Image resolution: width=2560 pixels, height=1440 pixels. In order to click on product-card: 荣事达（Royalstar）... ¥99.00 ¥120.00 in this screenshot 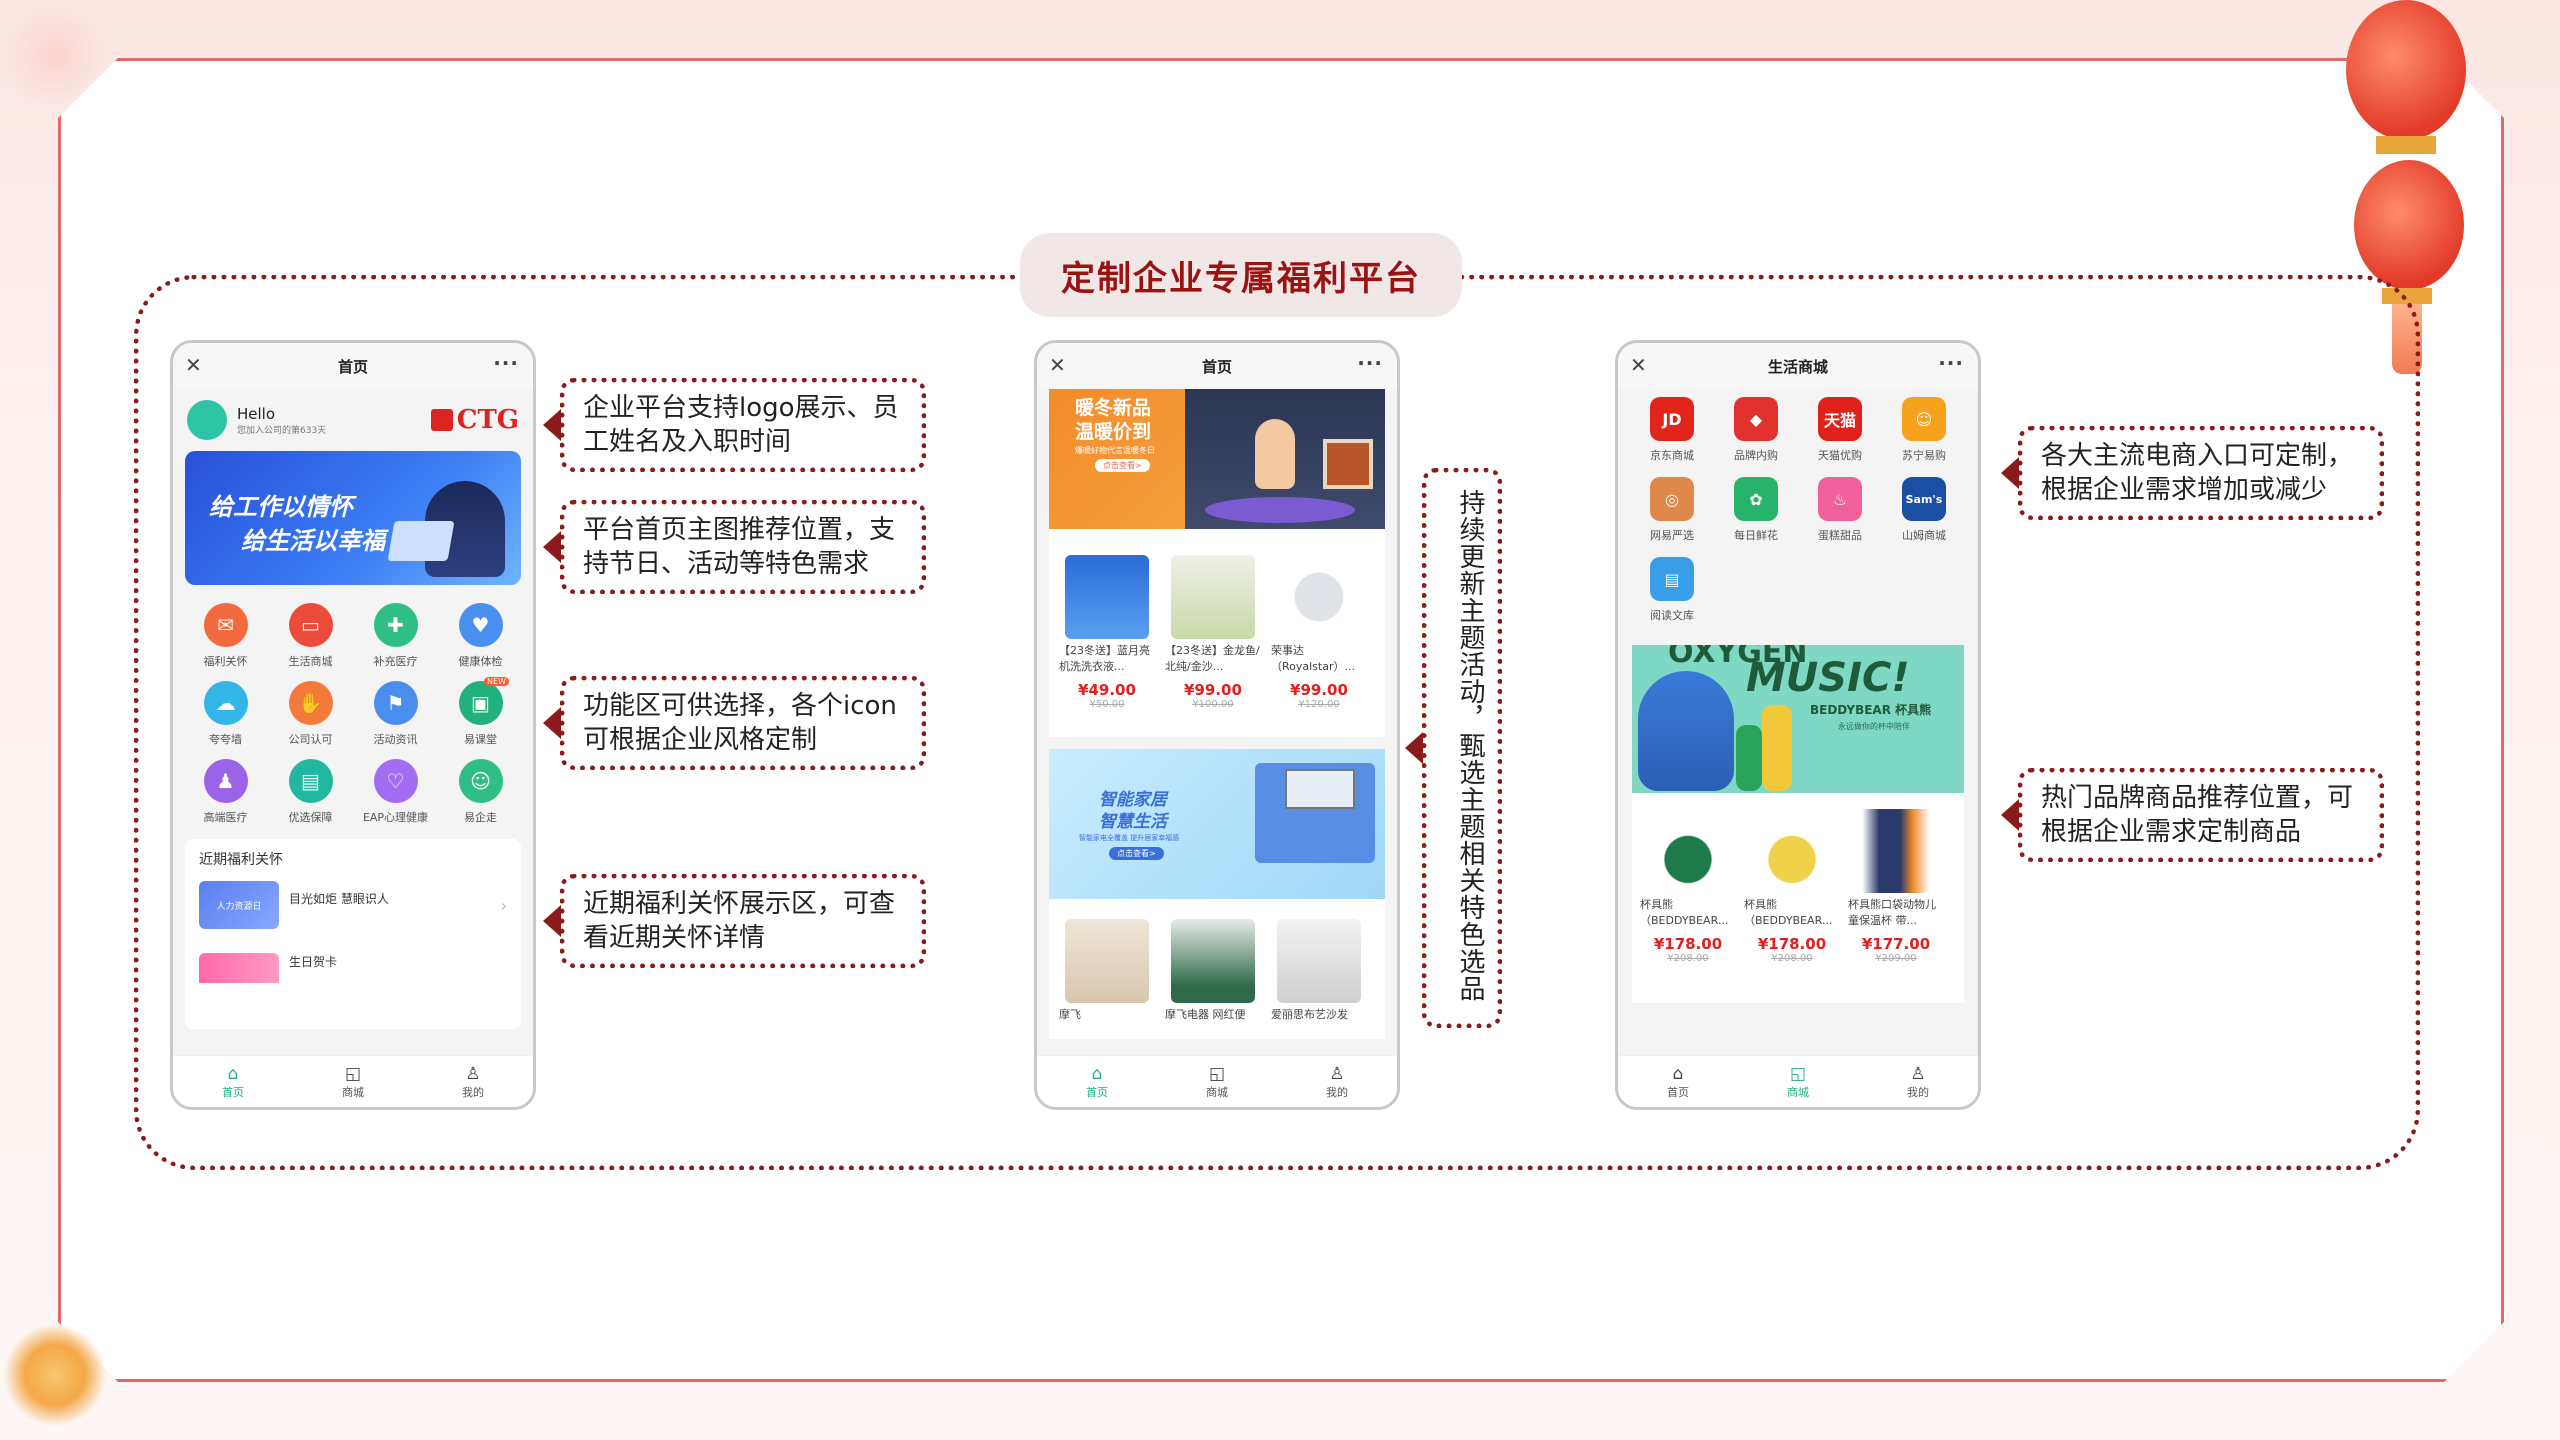, I will do `click(1319, 646)`.